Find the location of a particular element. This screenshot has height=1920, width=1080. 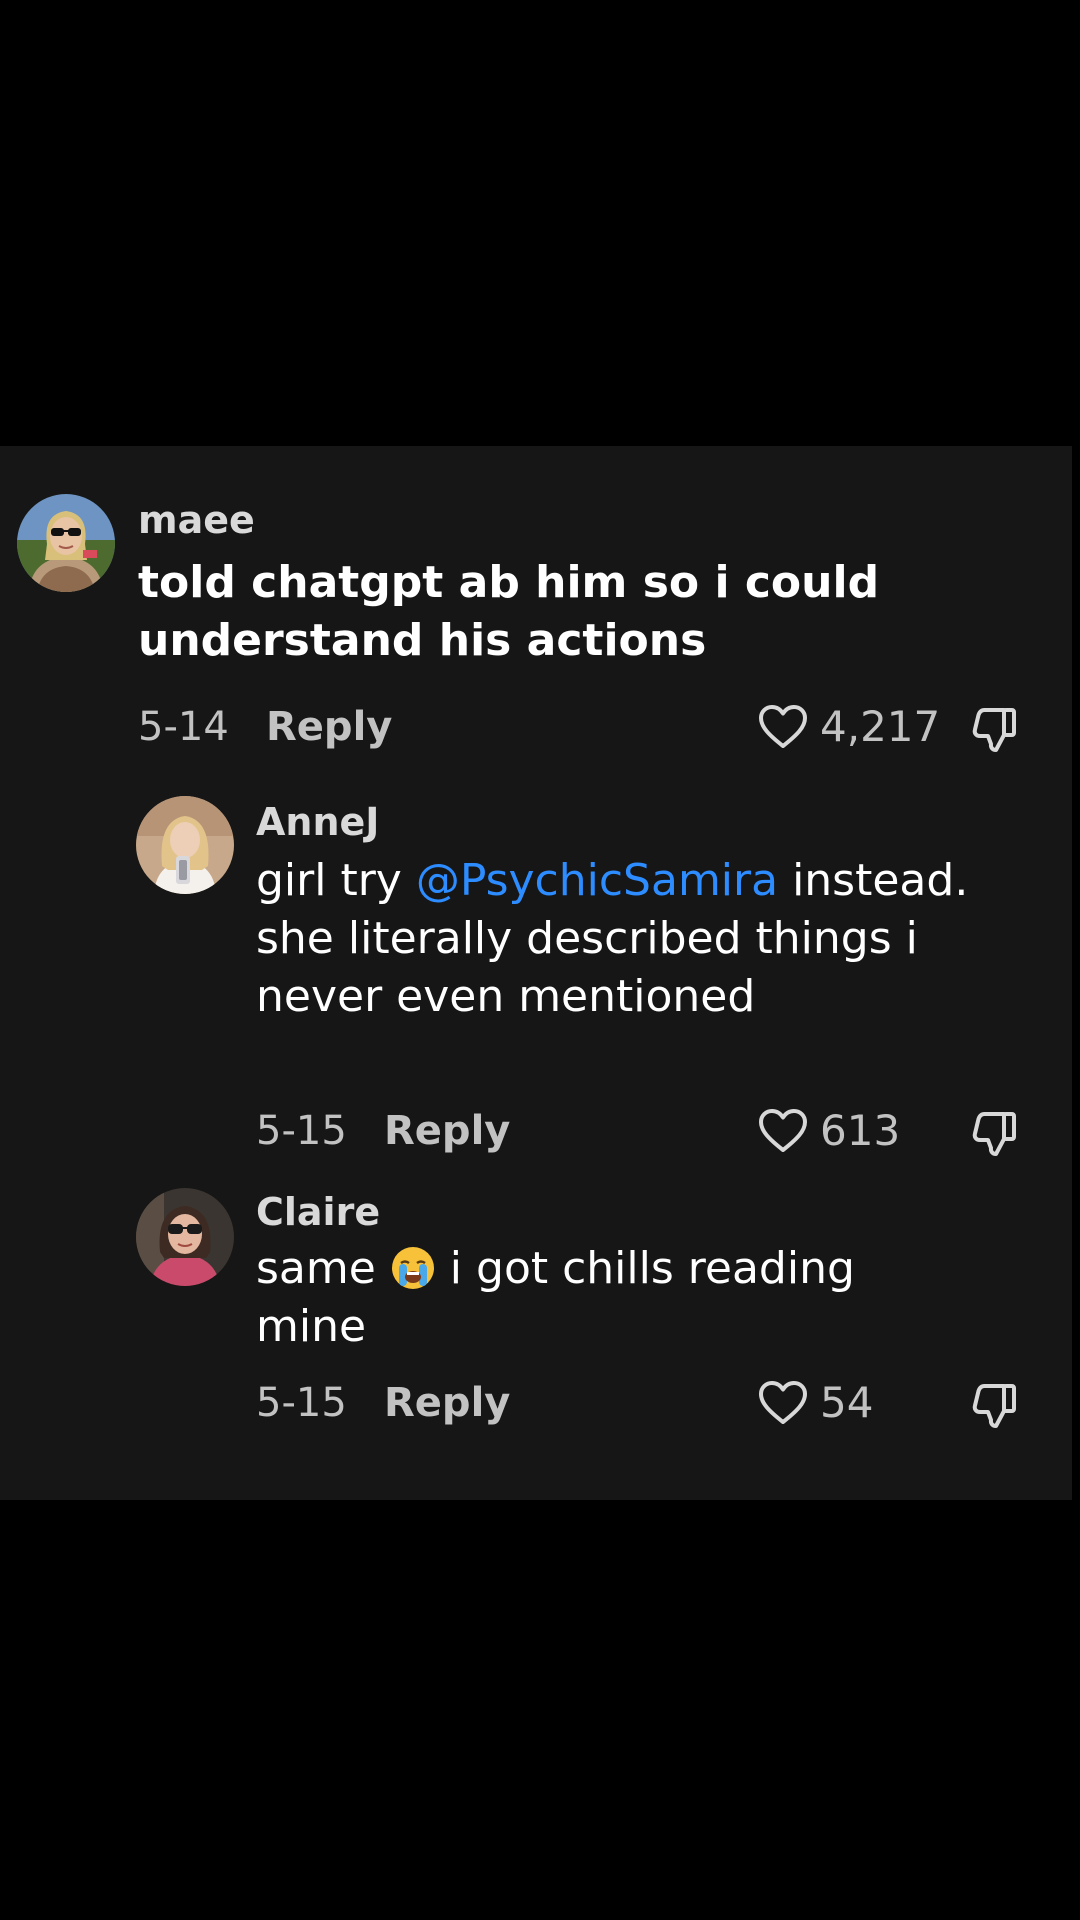

comment-meta: 5-15 Reply 54 is located at coordinates (536, 1406).